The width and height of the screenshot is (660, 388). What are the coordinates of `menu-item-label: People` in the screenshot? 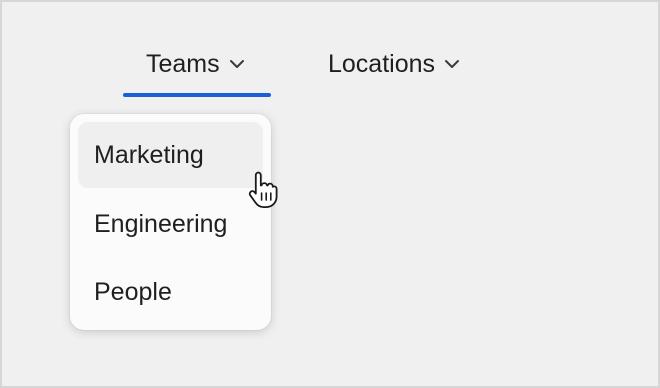 It's located at (133, 291).